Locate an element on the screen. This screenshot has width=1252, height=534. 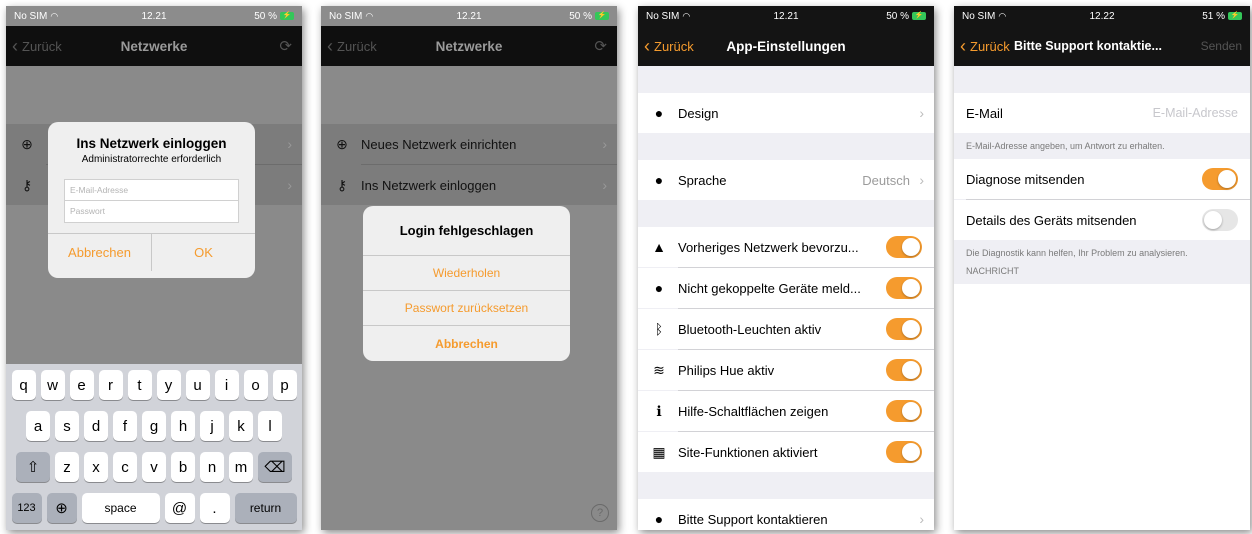
email-input: E-Mail-Adresse is located at coordinates (1195, 113).